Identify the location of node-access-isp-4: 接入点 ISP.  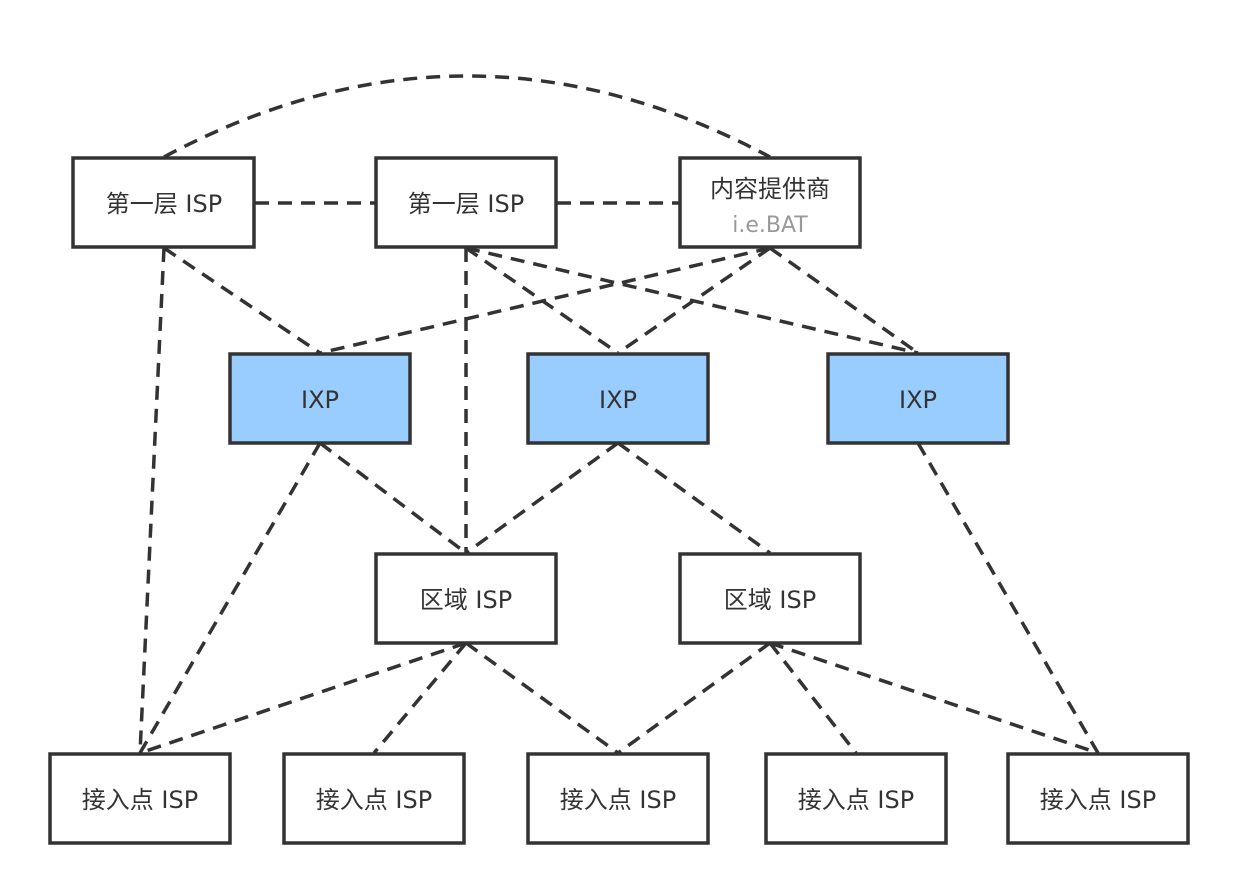
(856, 798).